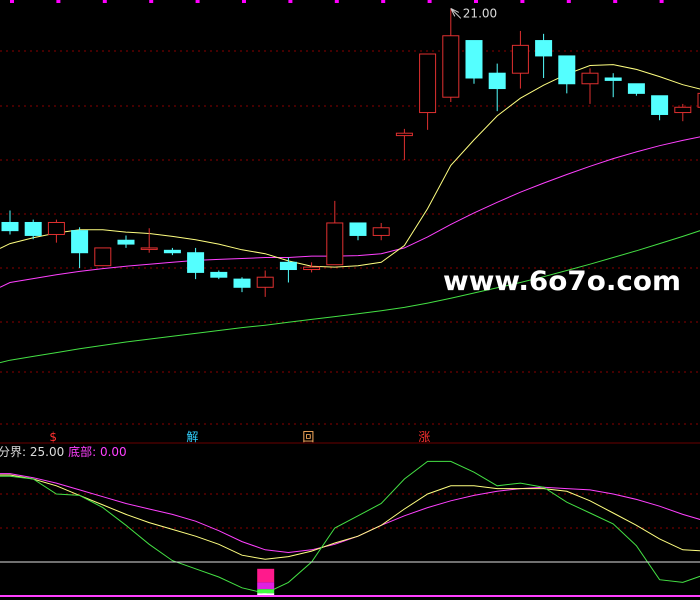 The width and height of the screenshot is (700, 600). I want to click on signal-glyph: 解, so click(192, 437).